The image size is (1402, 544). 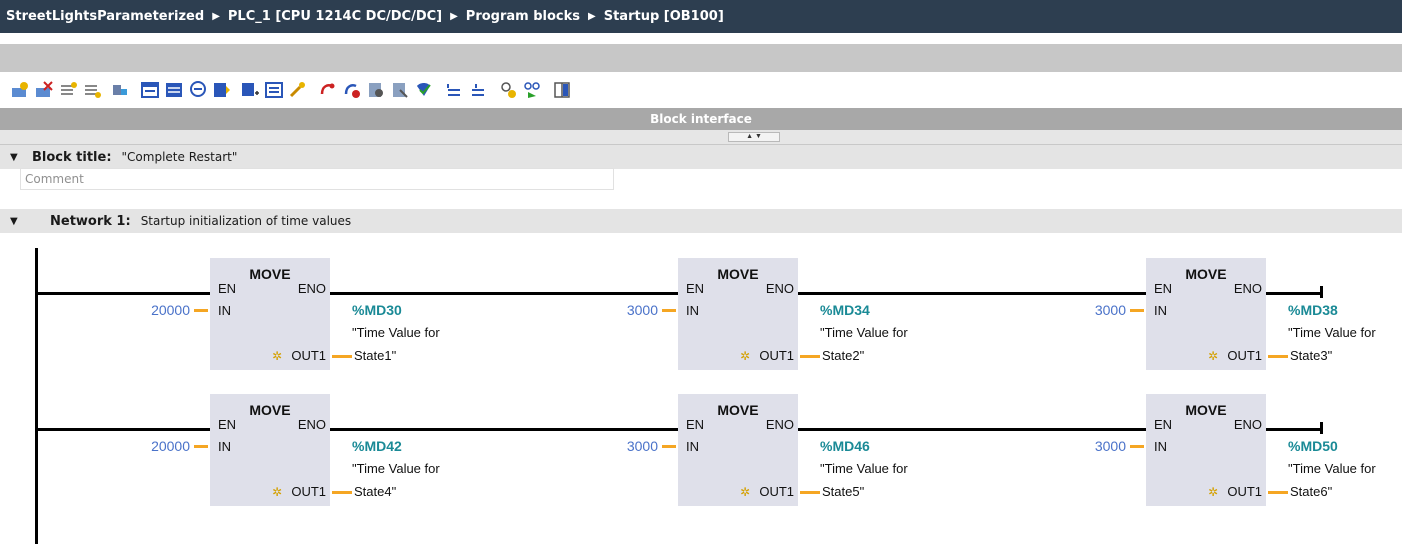 I want to click on out-address: %MD50, so click(x=1313, y=446).